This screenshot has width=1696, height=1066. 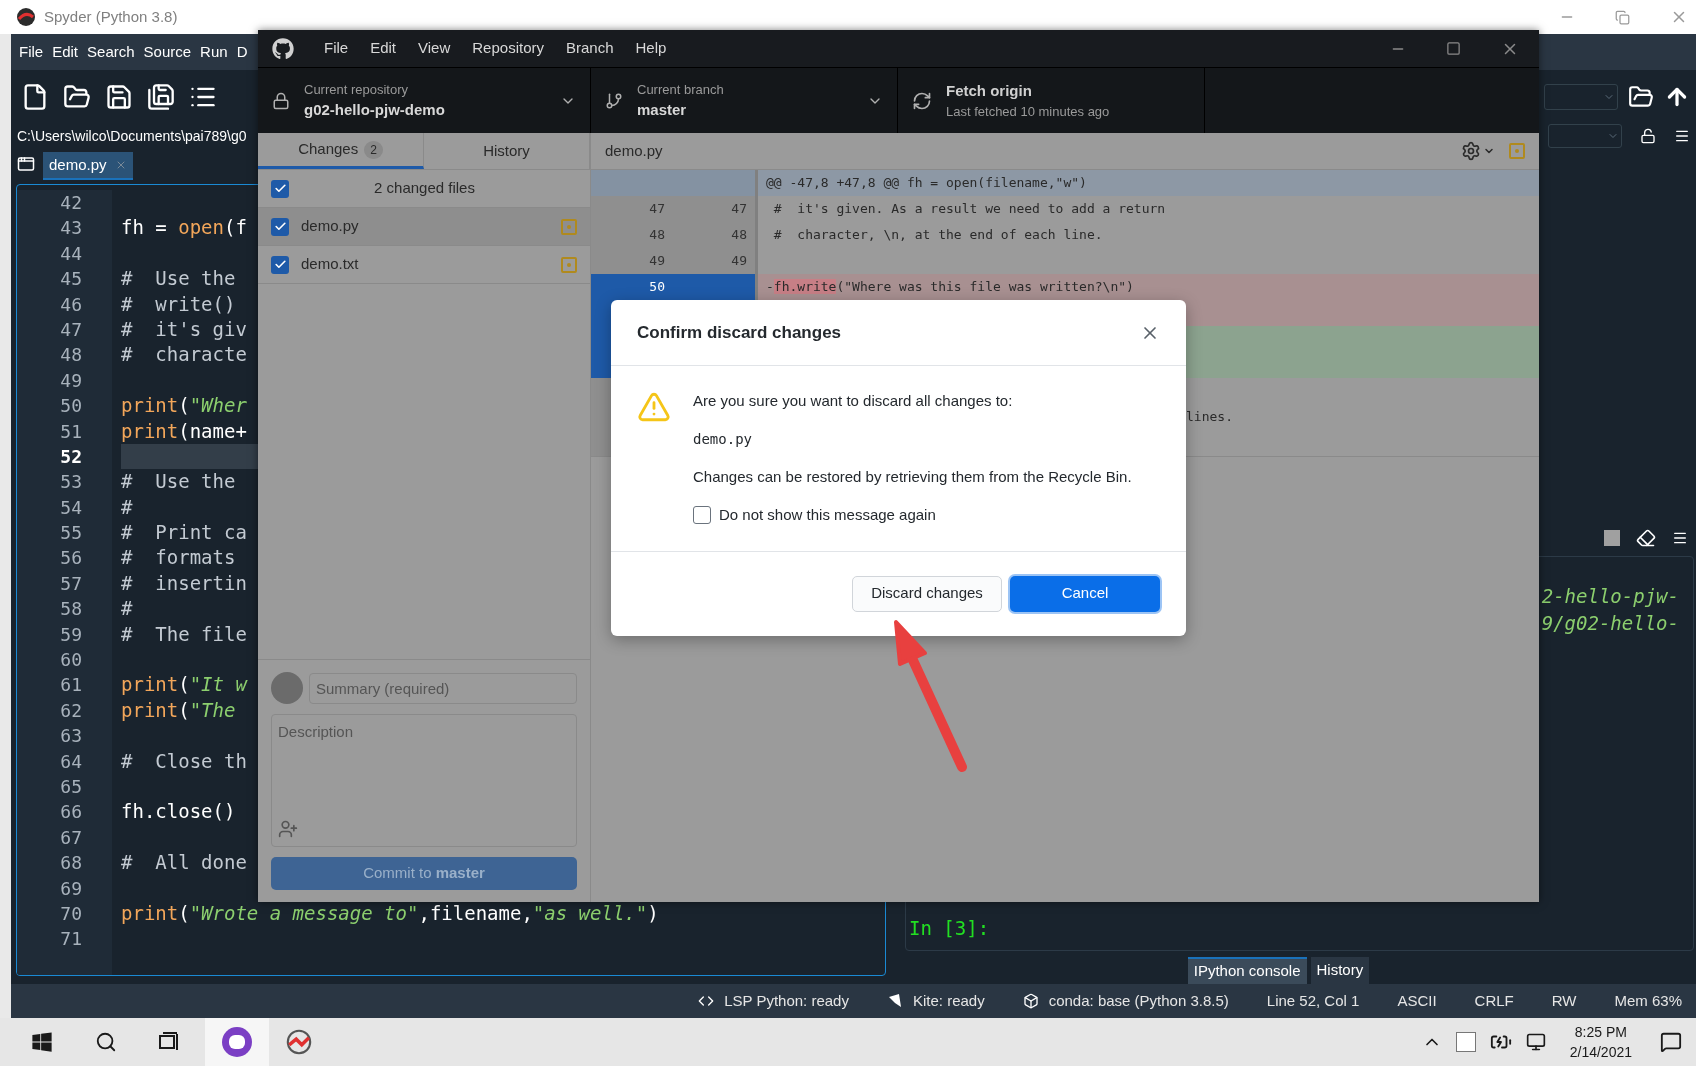 I want to click on line-number: 57, so click(x=71, y=583).